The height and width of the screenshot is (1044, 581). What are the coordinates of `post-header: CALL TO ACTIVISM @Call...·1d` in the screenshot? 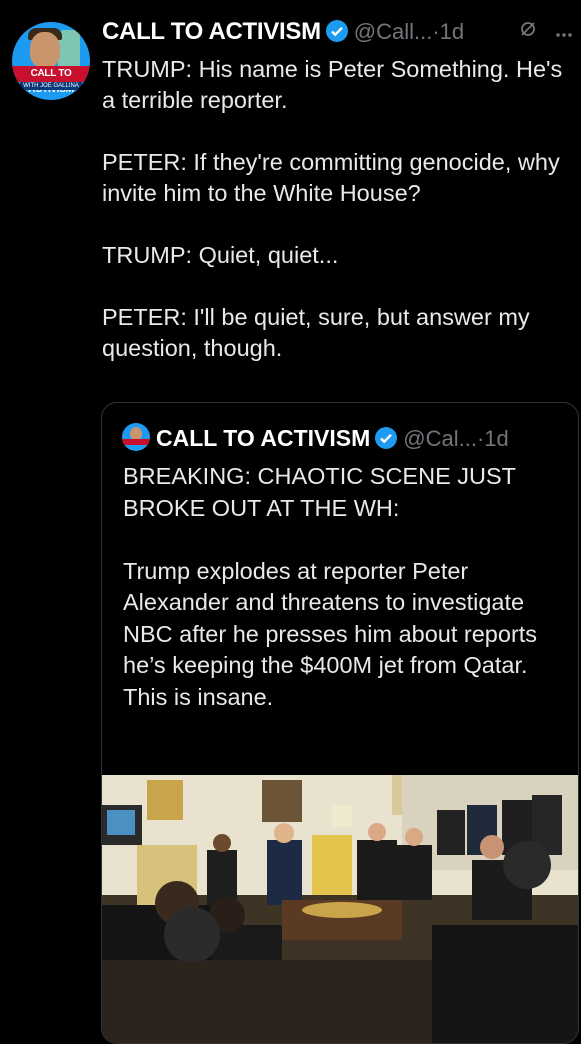 It's located at (337, 35).